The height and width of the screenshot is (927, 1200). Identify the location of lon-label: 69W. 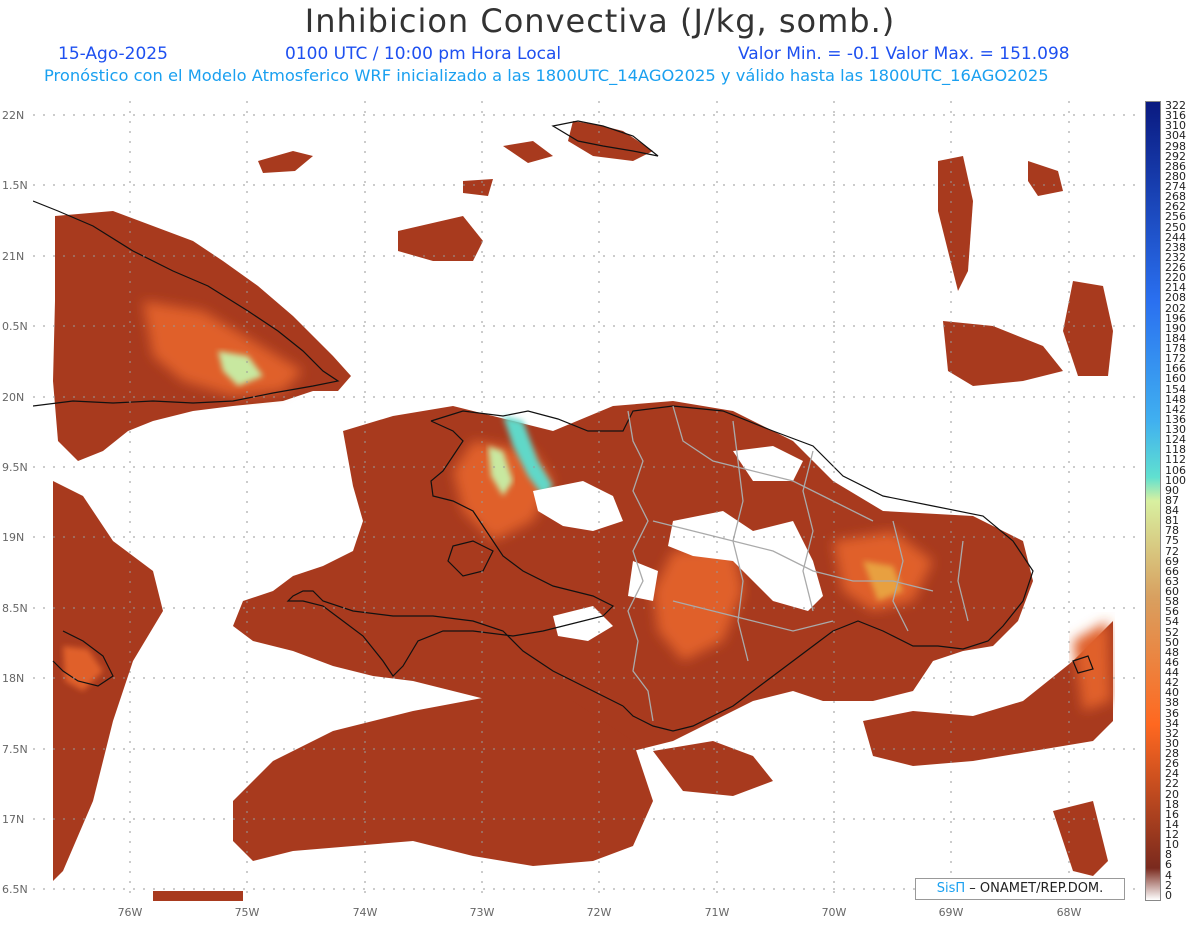
(951, 912).